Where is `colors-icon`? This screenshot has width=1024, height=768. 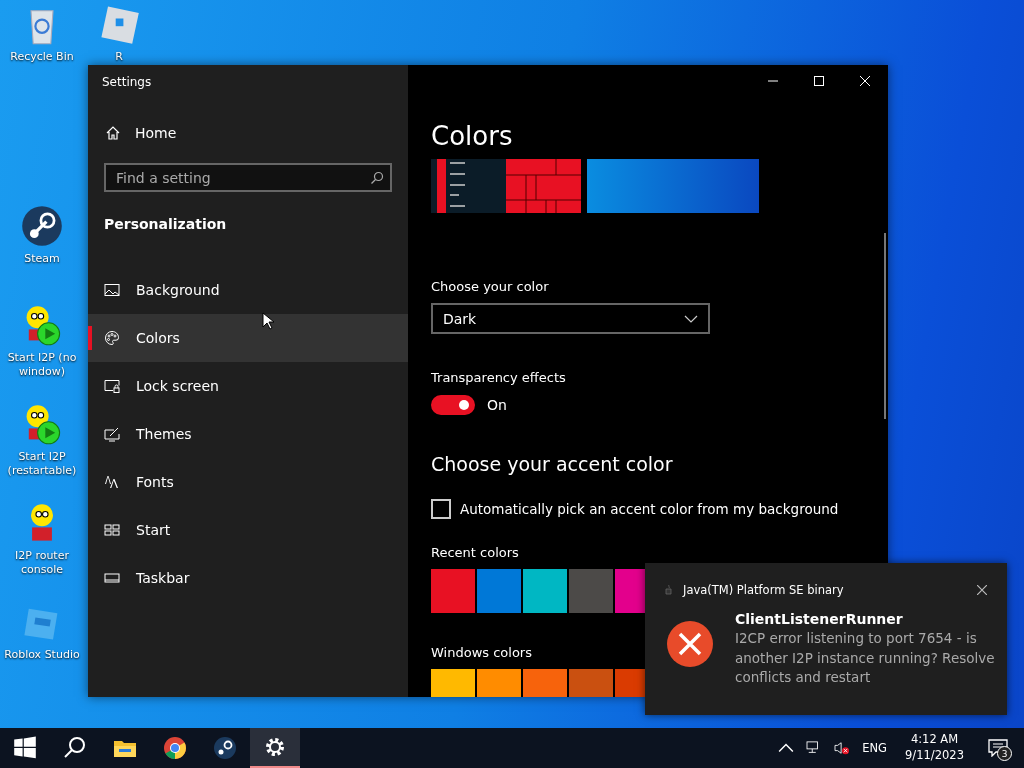
colors-icon is located at coordinates (112, 338).